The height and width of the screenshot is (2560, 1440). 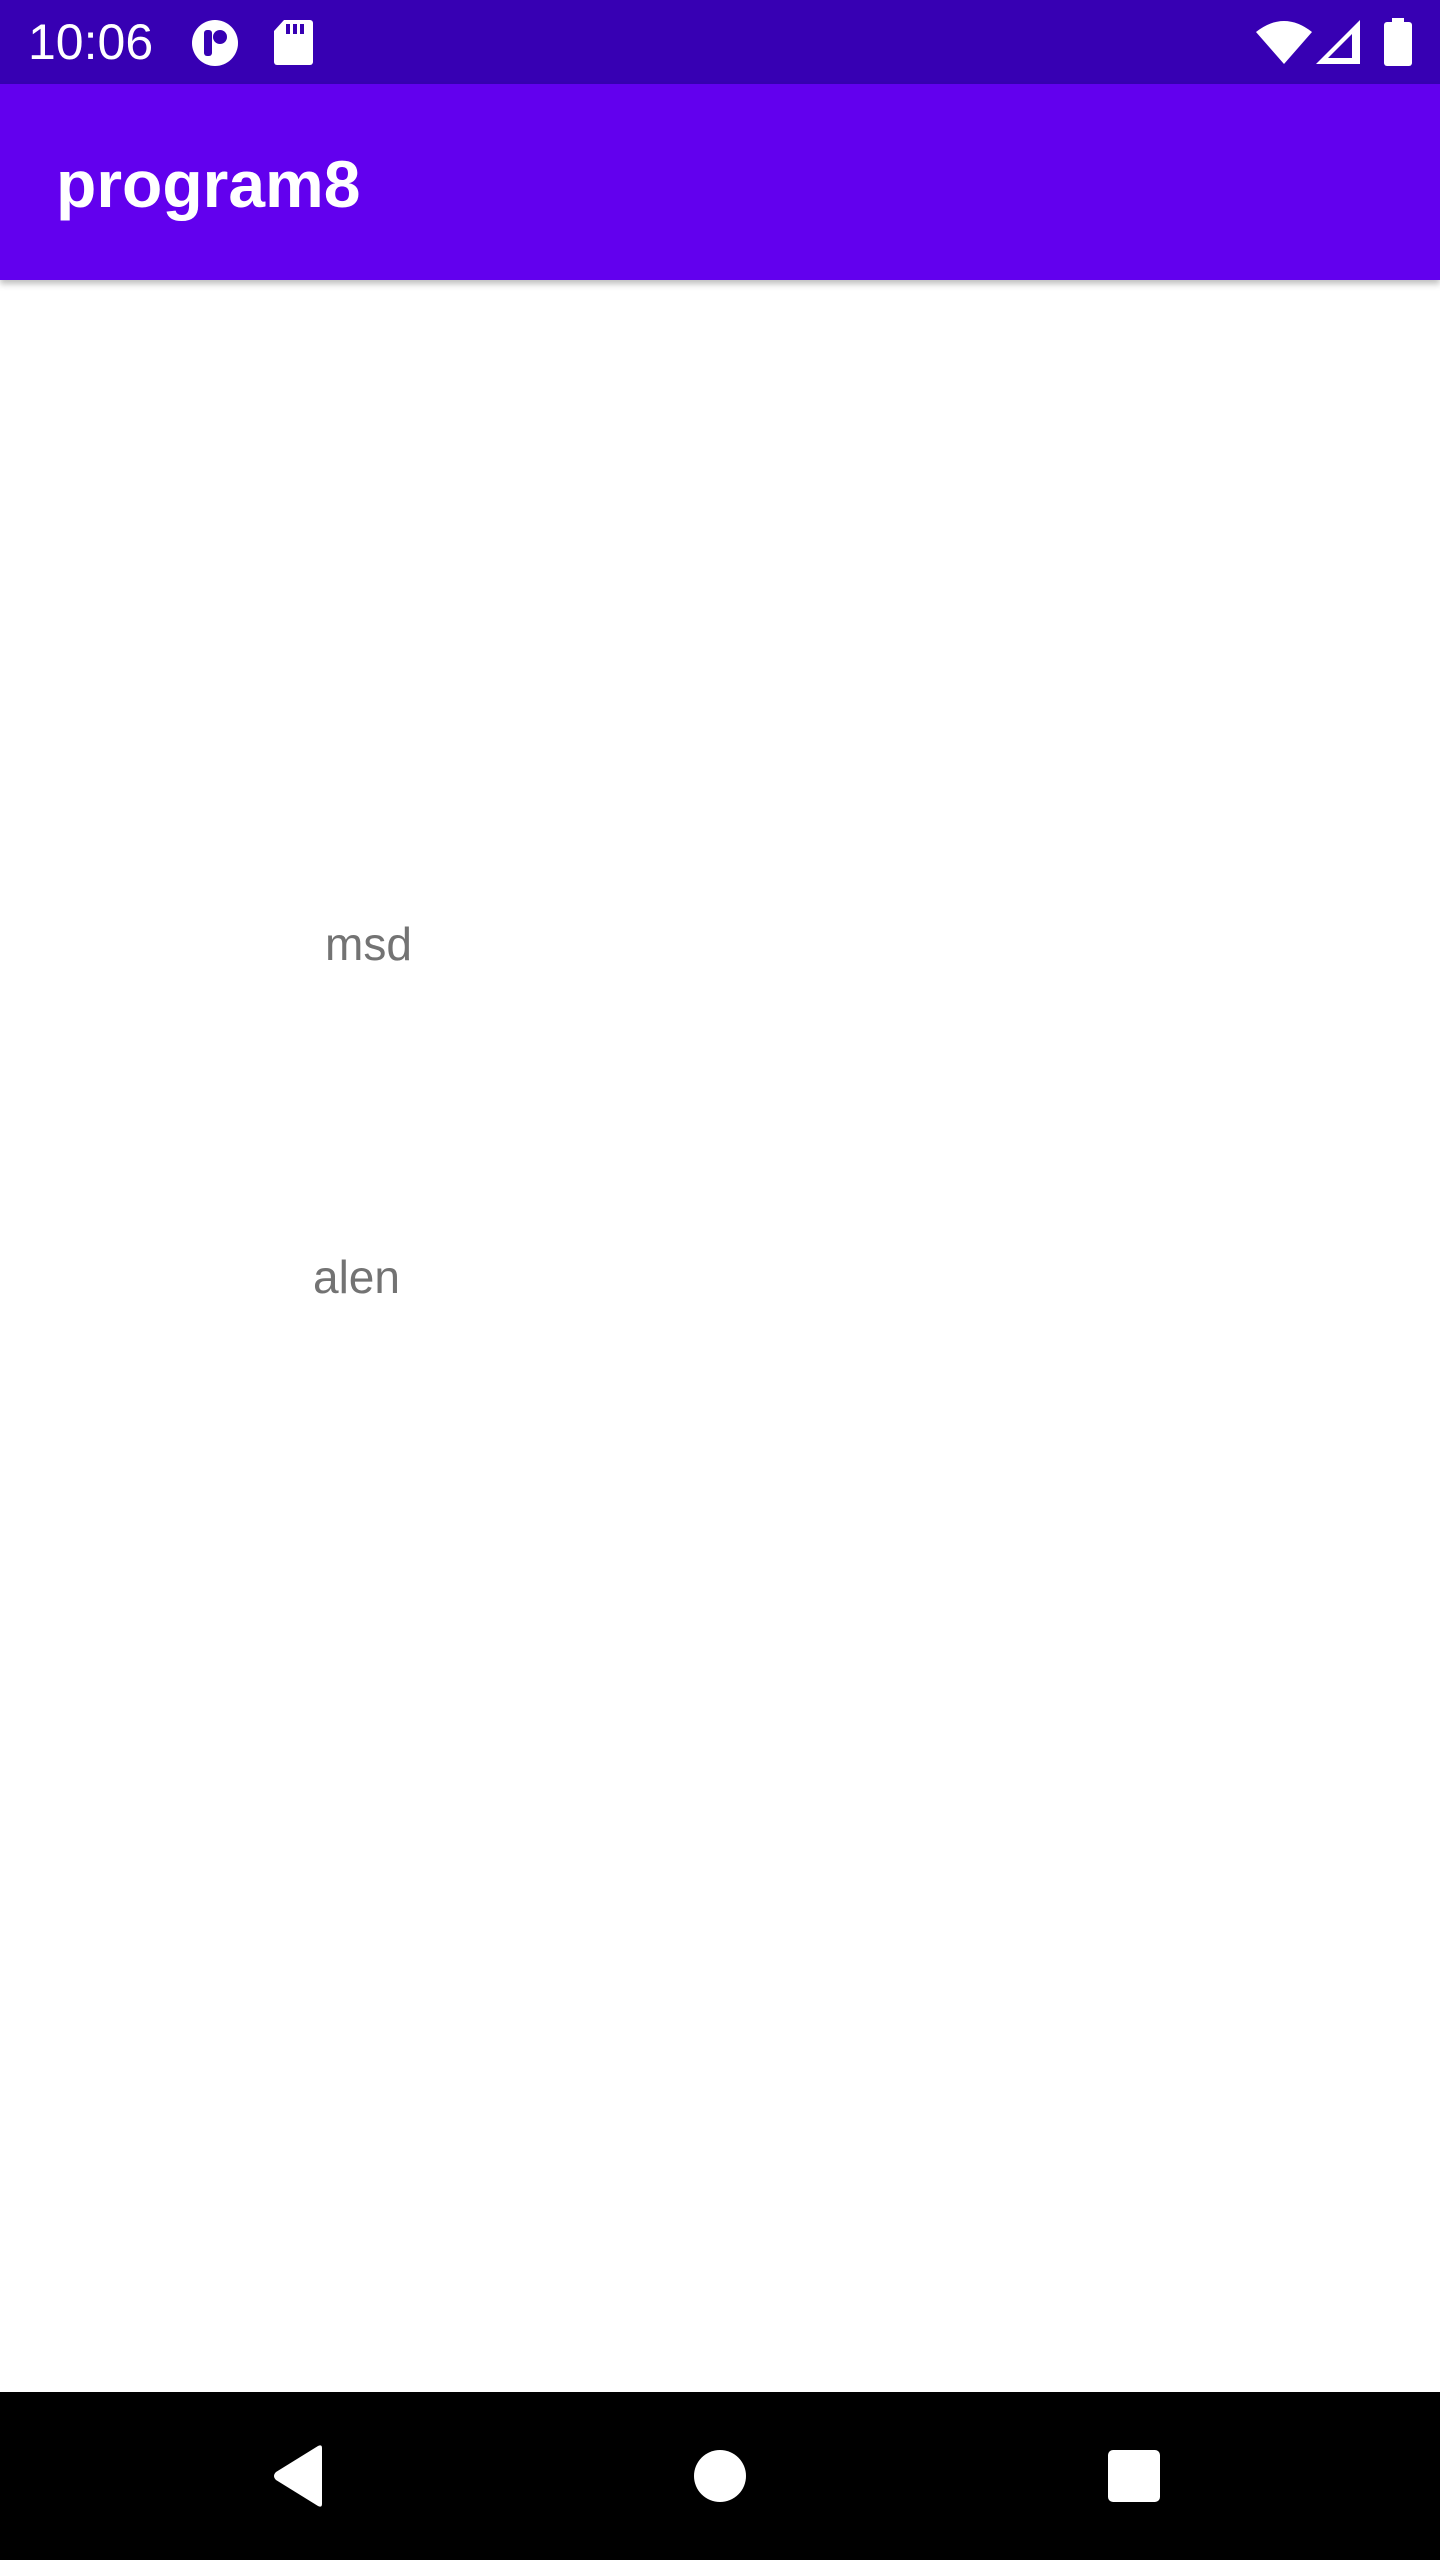 I want to click on back-button, so click(x=300, y=2476).